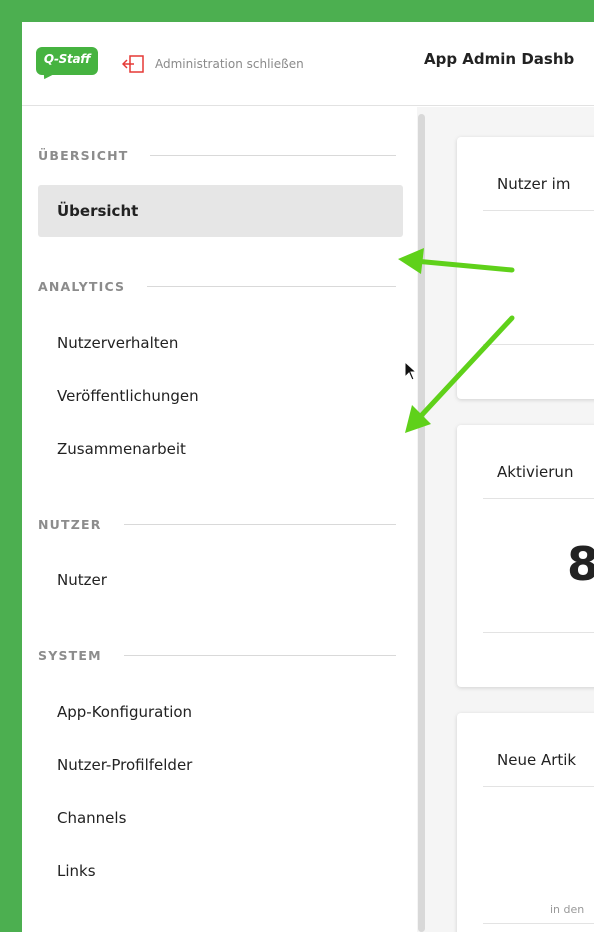  I want to click on card-aktivierung: Aktivierun 8, so click(525, 556).